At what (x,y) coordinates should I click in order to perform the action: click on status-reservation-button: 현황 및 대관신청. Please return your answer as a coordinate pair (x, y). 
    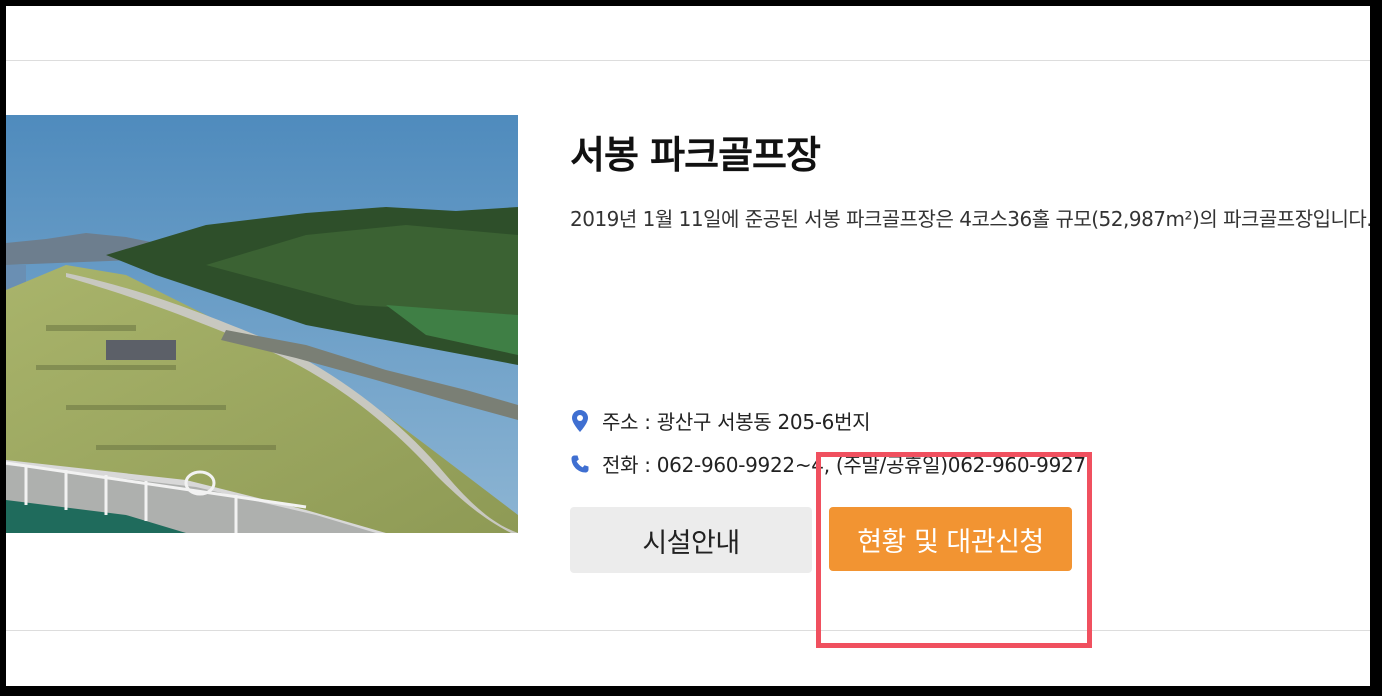
    Looking at the image, I should click on (950, 539).